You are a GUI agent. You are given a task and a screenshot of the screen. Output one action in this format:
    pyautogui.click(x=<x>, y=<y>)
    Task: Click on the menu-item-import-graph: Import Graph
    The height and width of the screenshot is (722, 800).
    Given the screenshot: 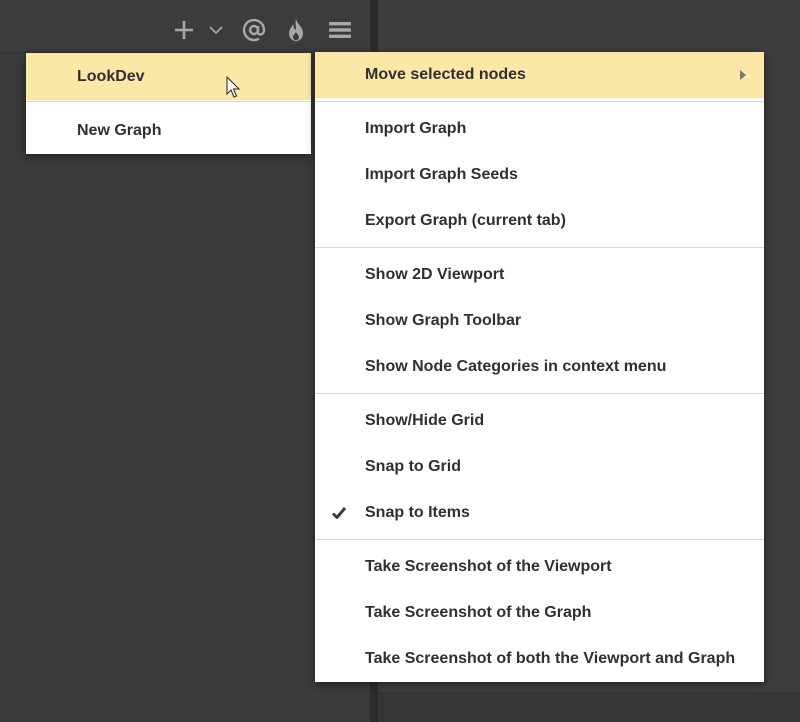 What is the action you would take?
    pyautogui.click(x=539, y=129)
    